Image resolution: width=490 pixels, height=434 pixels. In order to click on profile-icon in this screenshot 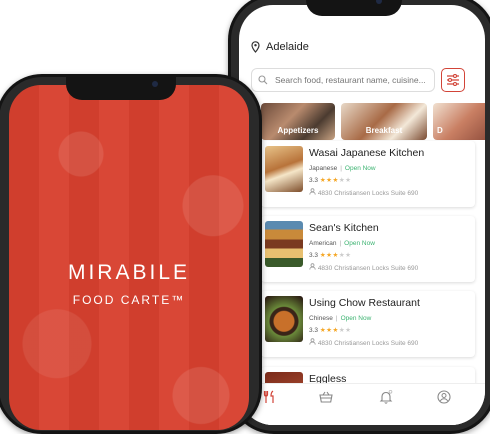, I will do `click(444, 397)`.